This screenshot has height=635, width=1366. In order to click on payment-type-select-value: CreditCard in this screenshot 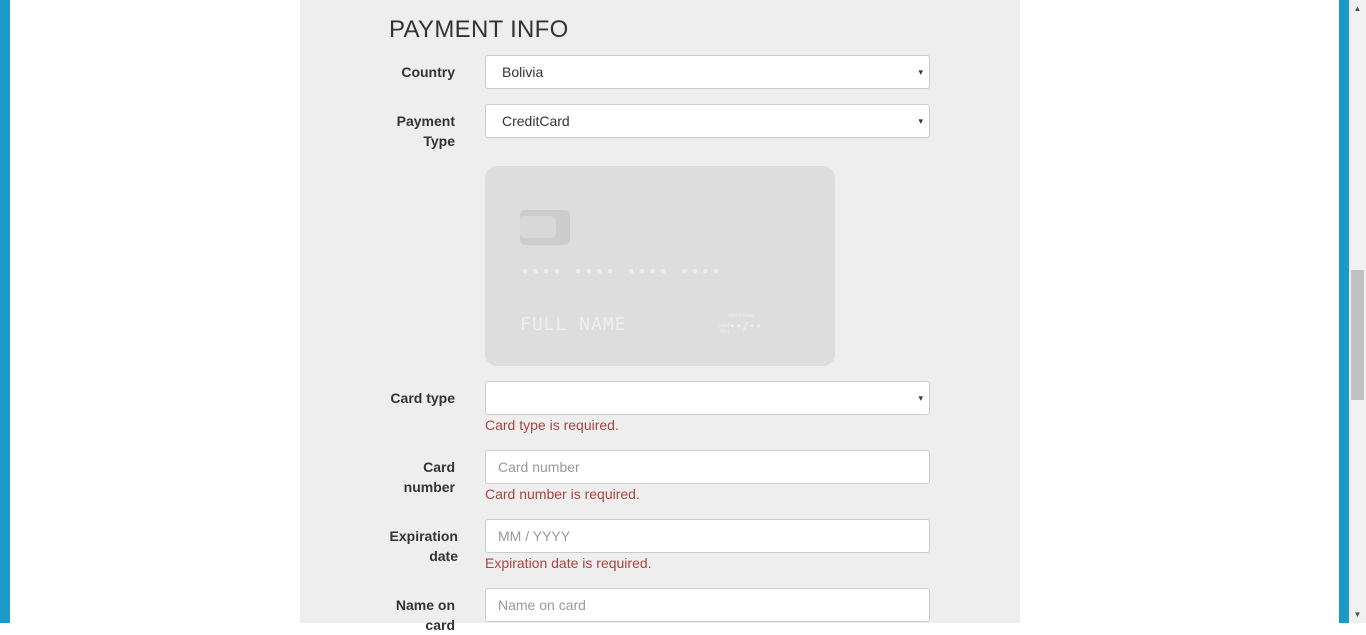, I will do `click(536, 121)`.